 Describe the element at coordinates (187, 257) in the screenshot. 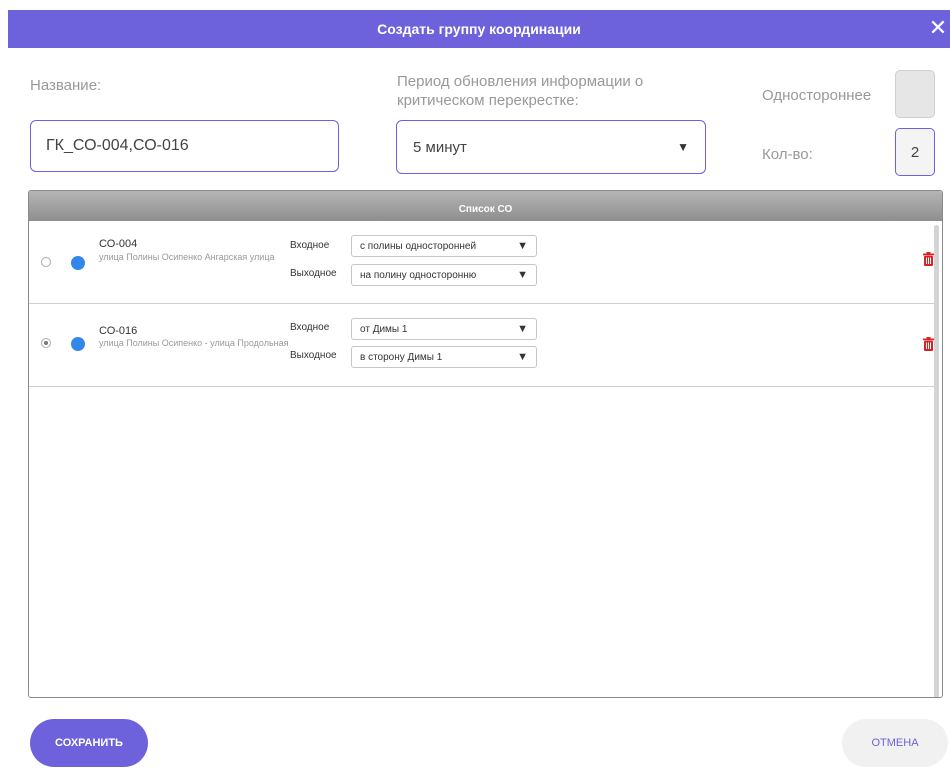

I see `co-address: улица Полины Осипенко Ангарская улица` at that location.